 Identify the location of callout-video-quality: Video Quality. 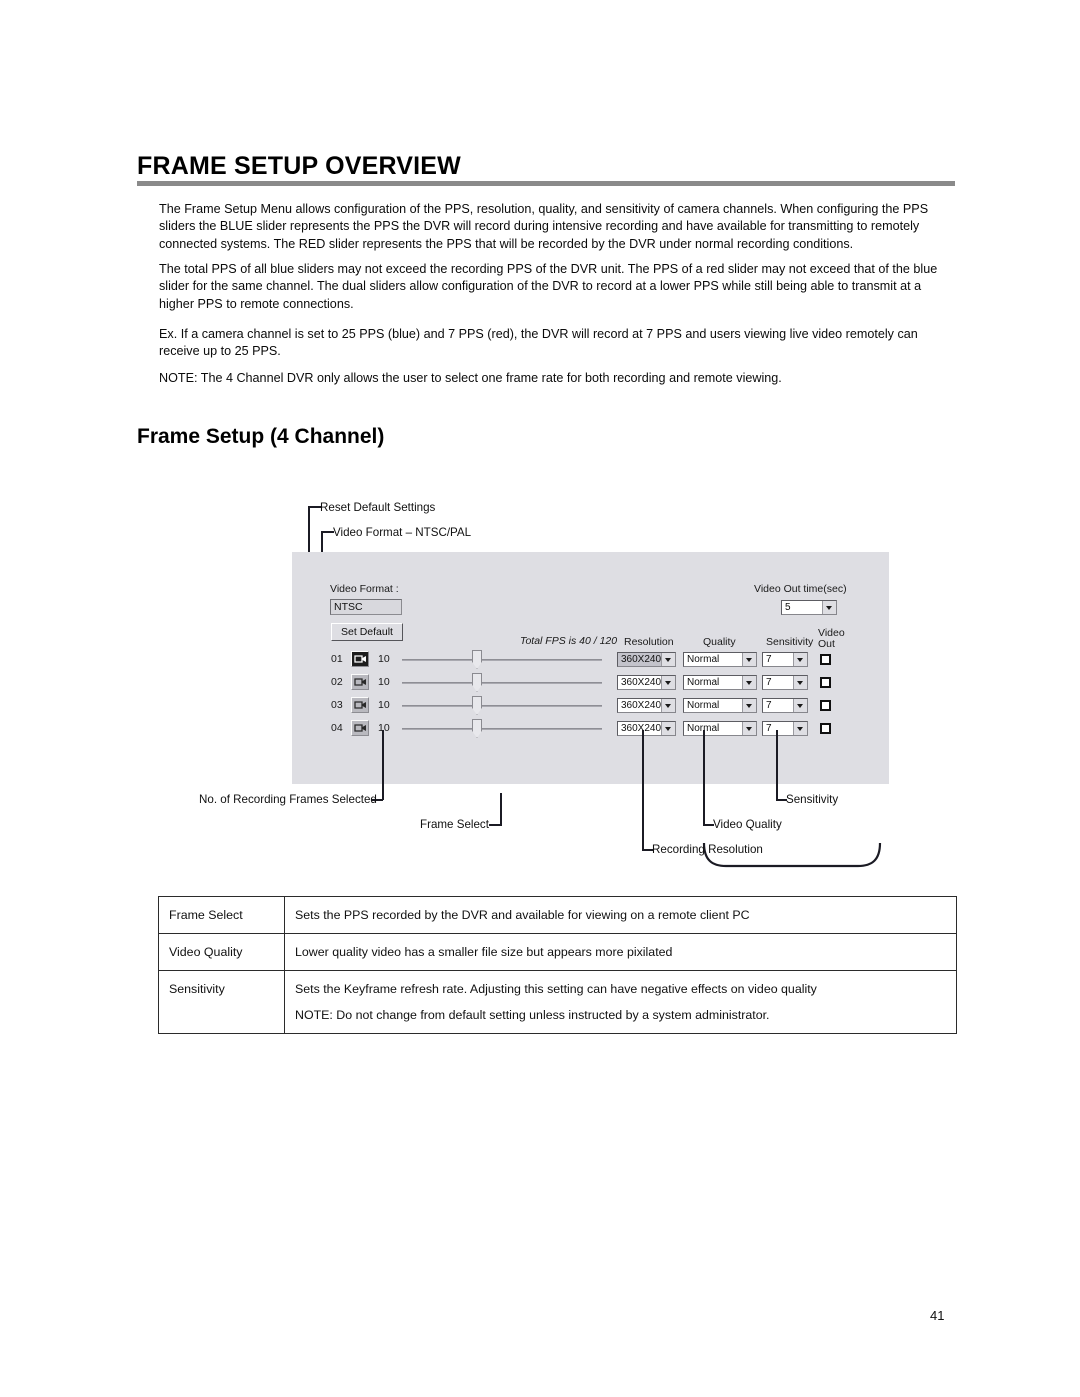
(747, 824).